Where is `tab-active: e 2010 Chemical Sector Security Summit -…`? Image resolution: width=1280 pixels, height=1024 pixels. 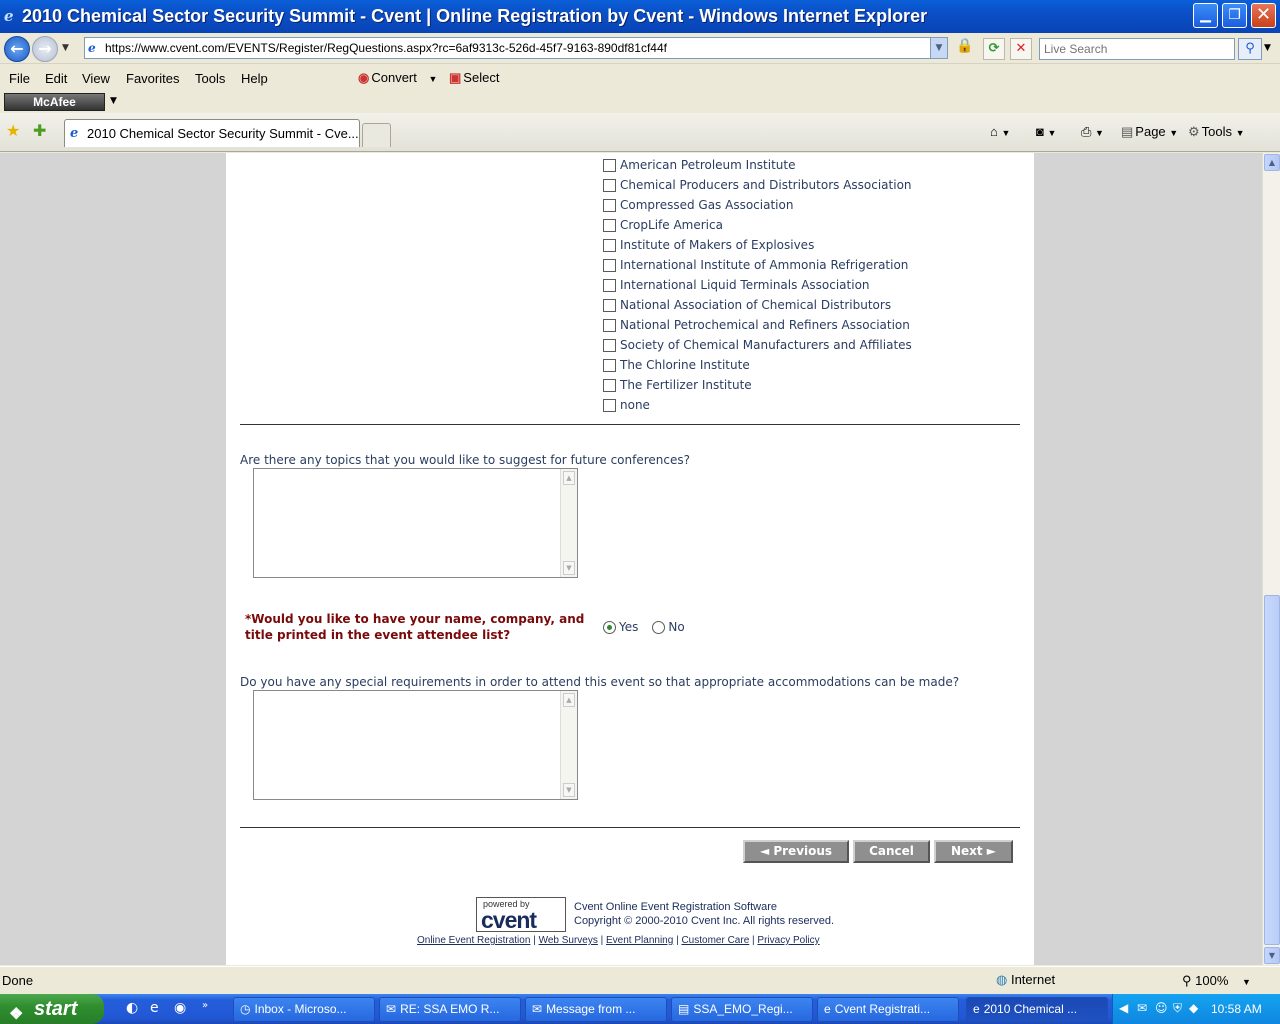
tab-active: e 2010 Chemical Sector Security Summit -… is located at coordinates (212, 133).